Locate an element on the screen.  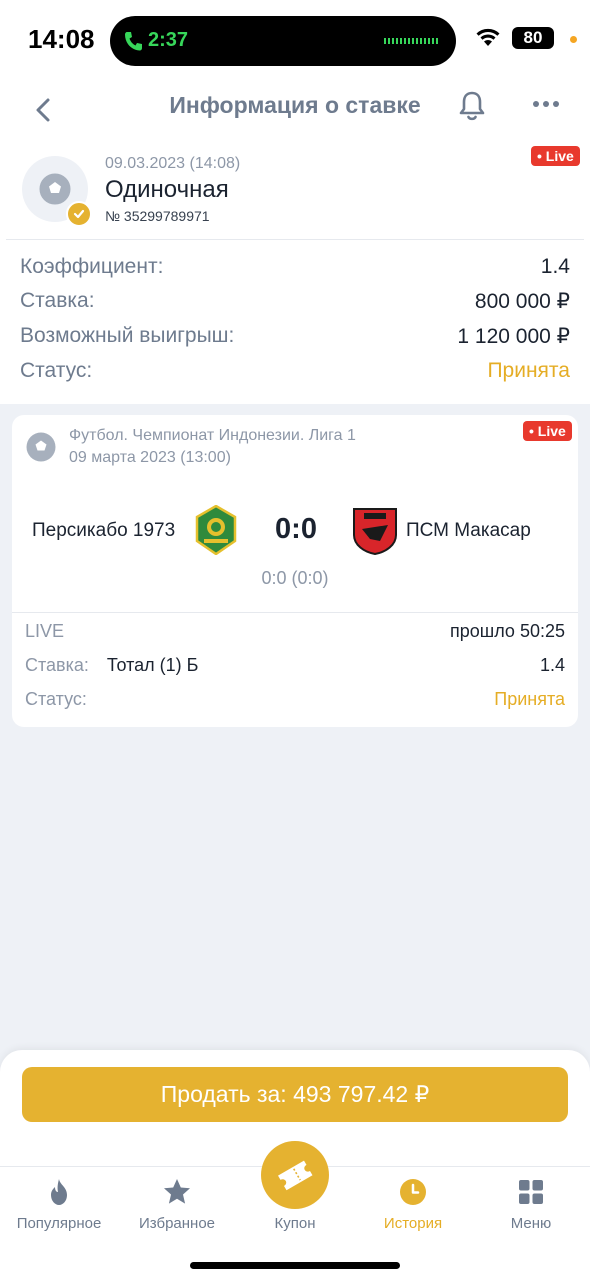
team-home-logo-icon is located at coordinates (216, 530).